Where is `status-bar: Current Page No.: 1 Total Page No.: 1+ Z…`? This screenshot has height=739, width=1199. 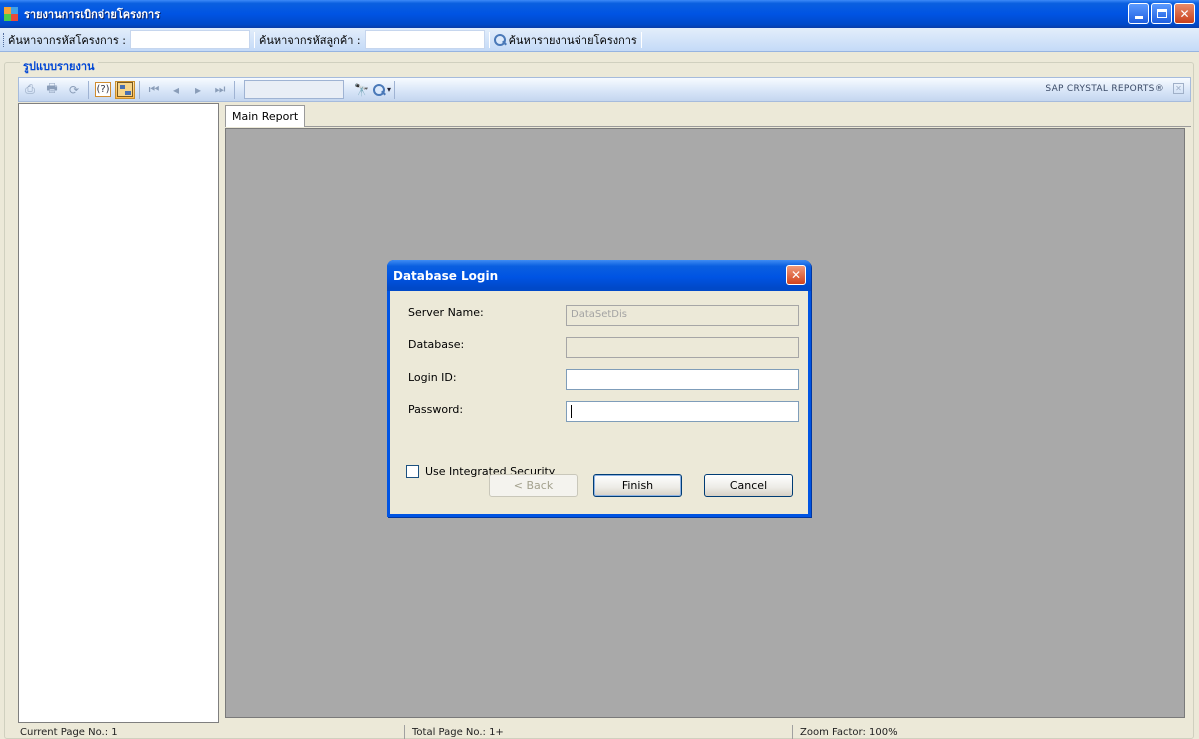 status-bar: Current Page No.: 1 Total Page No.: 1+ Z… is located at coordinates (599, 732).